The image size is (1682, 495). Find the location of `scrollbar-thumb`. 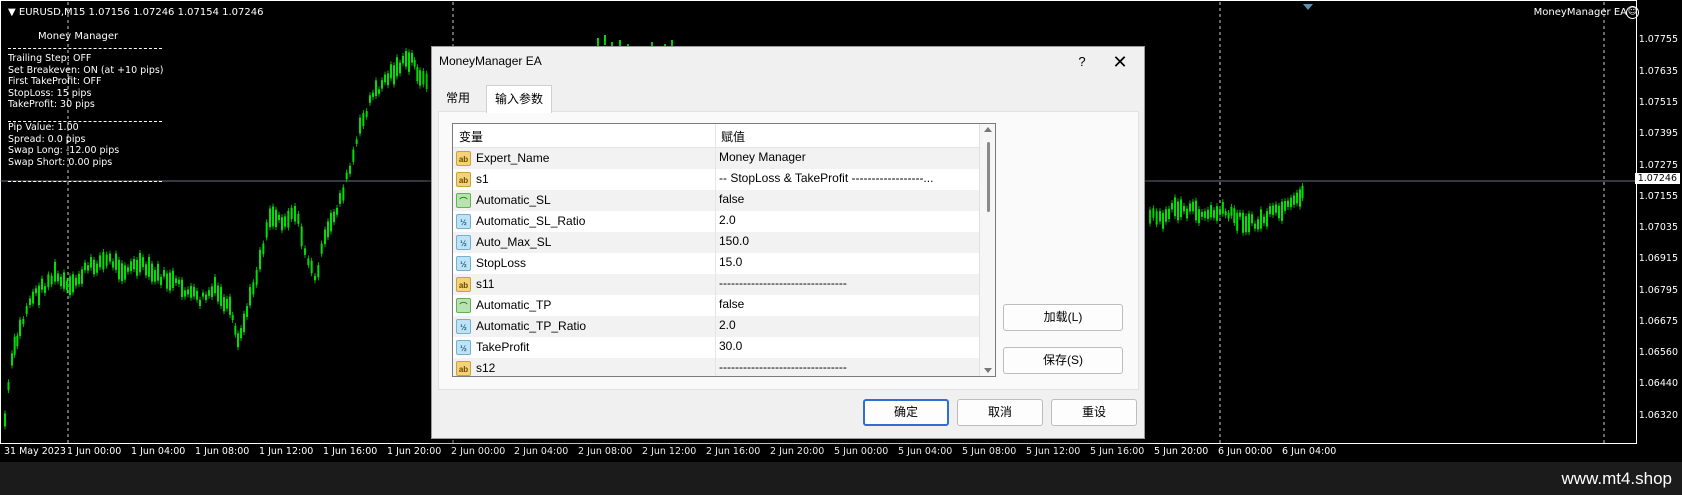

scrollbar-thumb is located at coordinates (988, 177).